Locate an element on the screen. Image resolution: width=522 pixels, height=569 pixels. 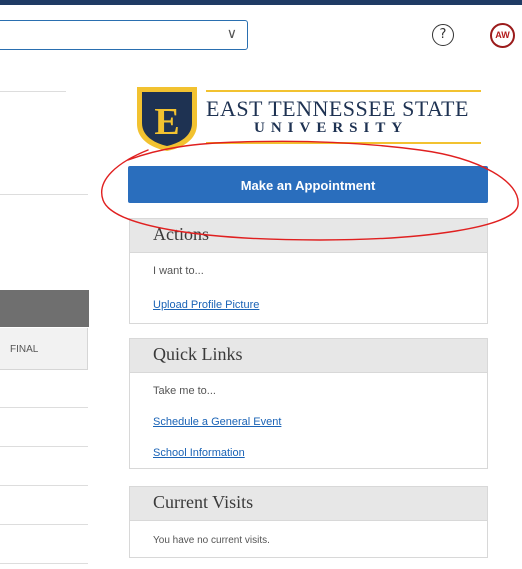
logo-rule-bottom is located at coordinates (343, 143).